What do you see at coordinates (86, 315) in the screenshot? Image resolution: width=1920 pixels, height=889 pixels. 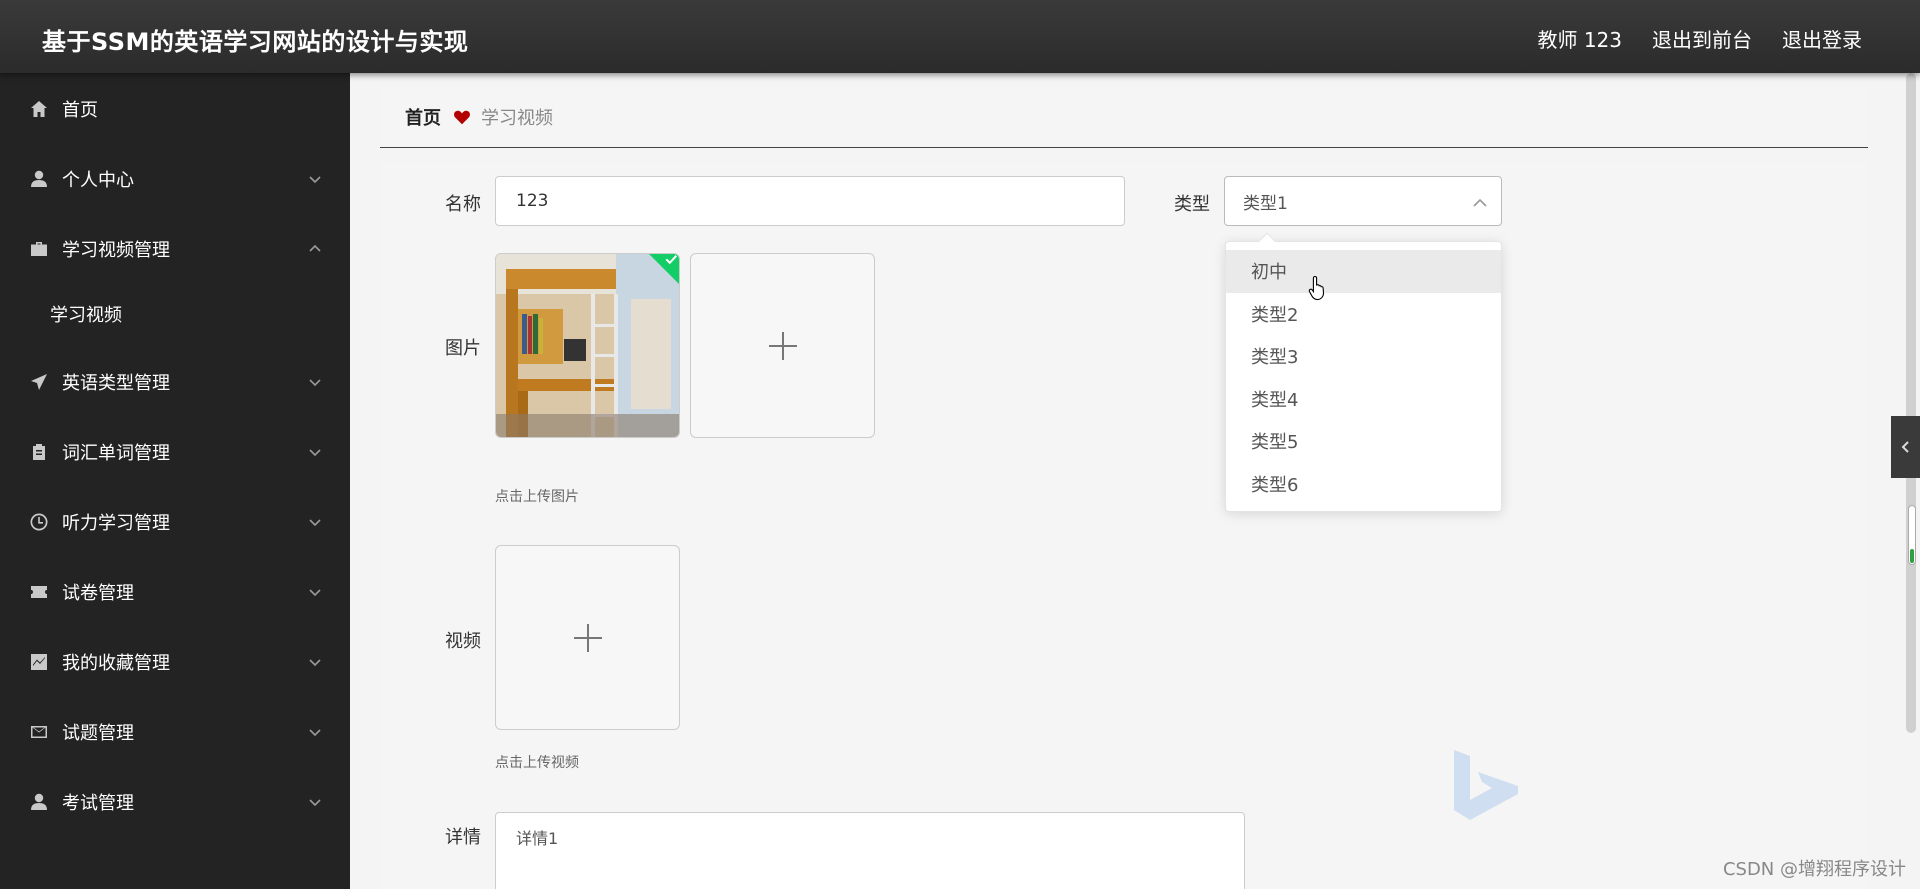 I see `sidebar-subitem-label: 学习视频` at bounding box center [86, 315].